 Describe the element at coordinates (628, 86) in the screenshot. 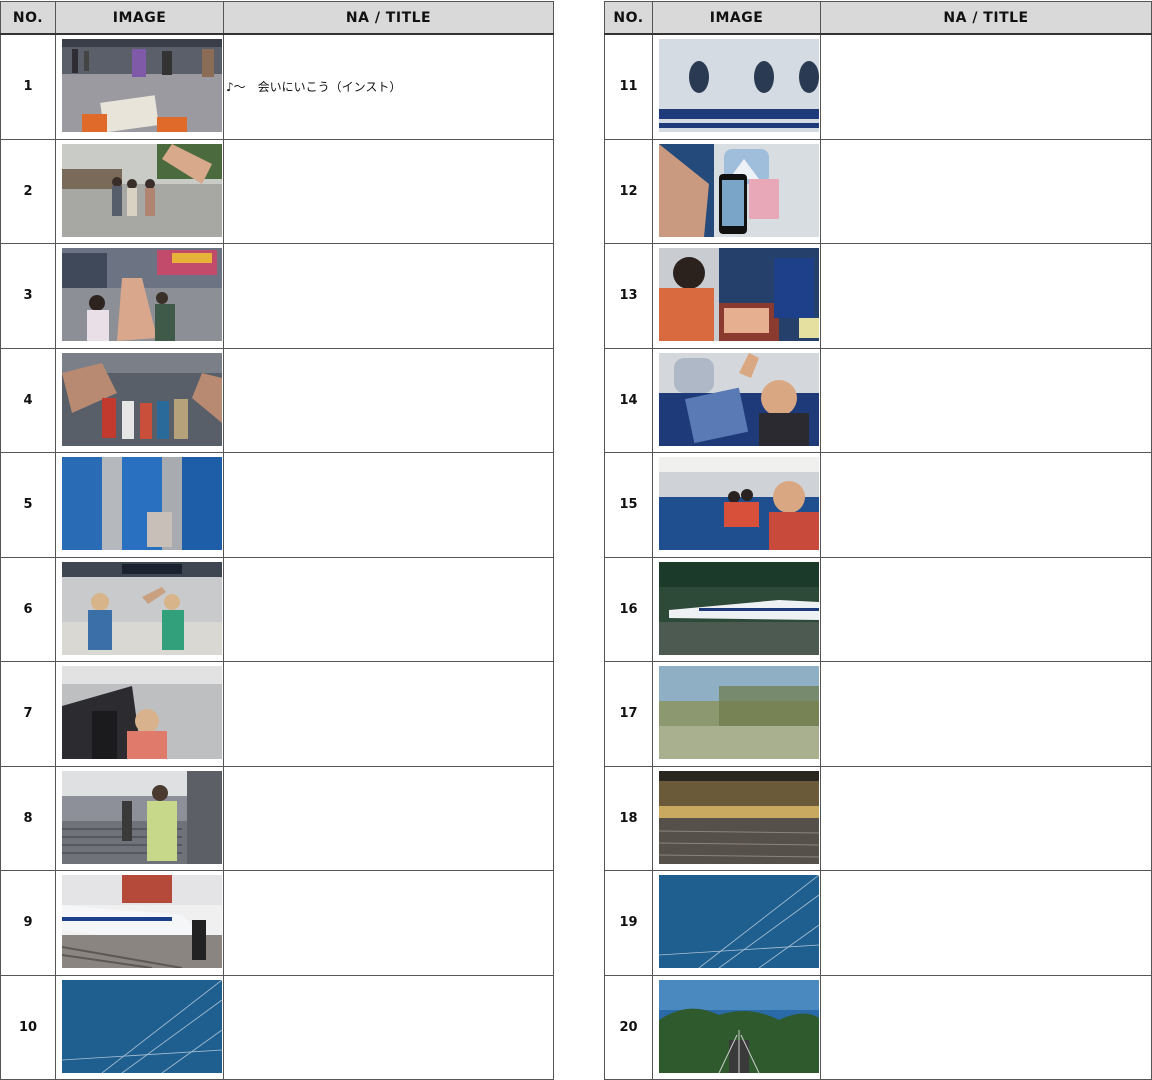

I see `row-number: 11` at that location.